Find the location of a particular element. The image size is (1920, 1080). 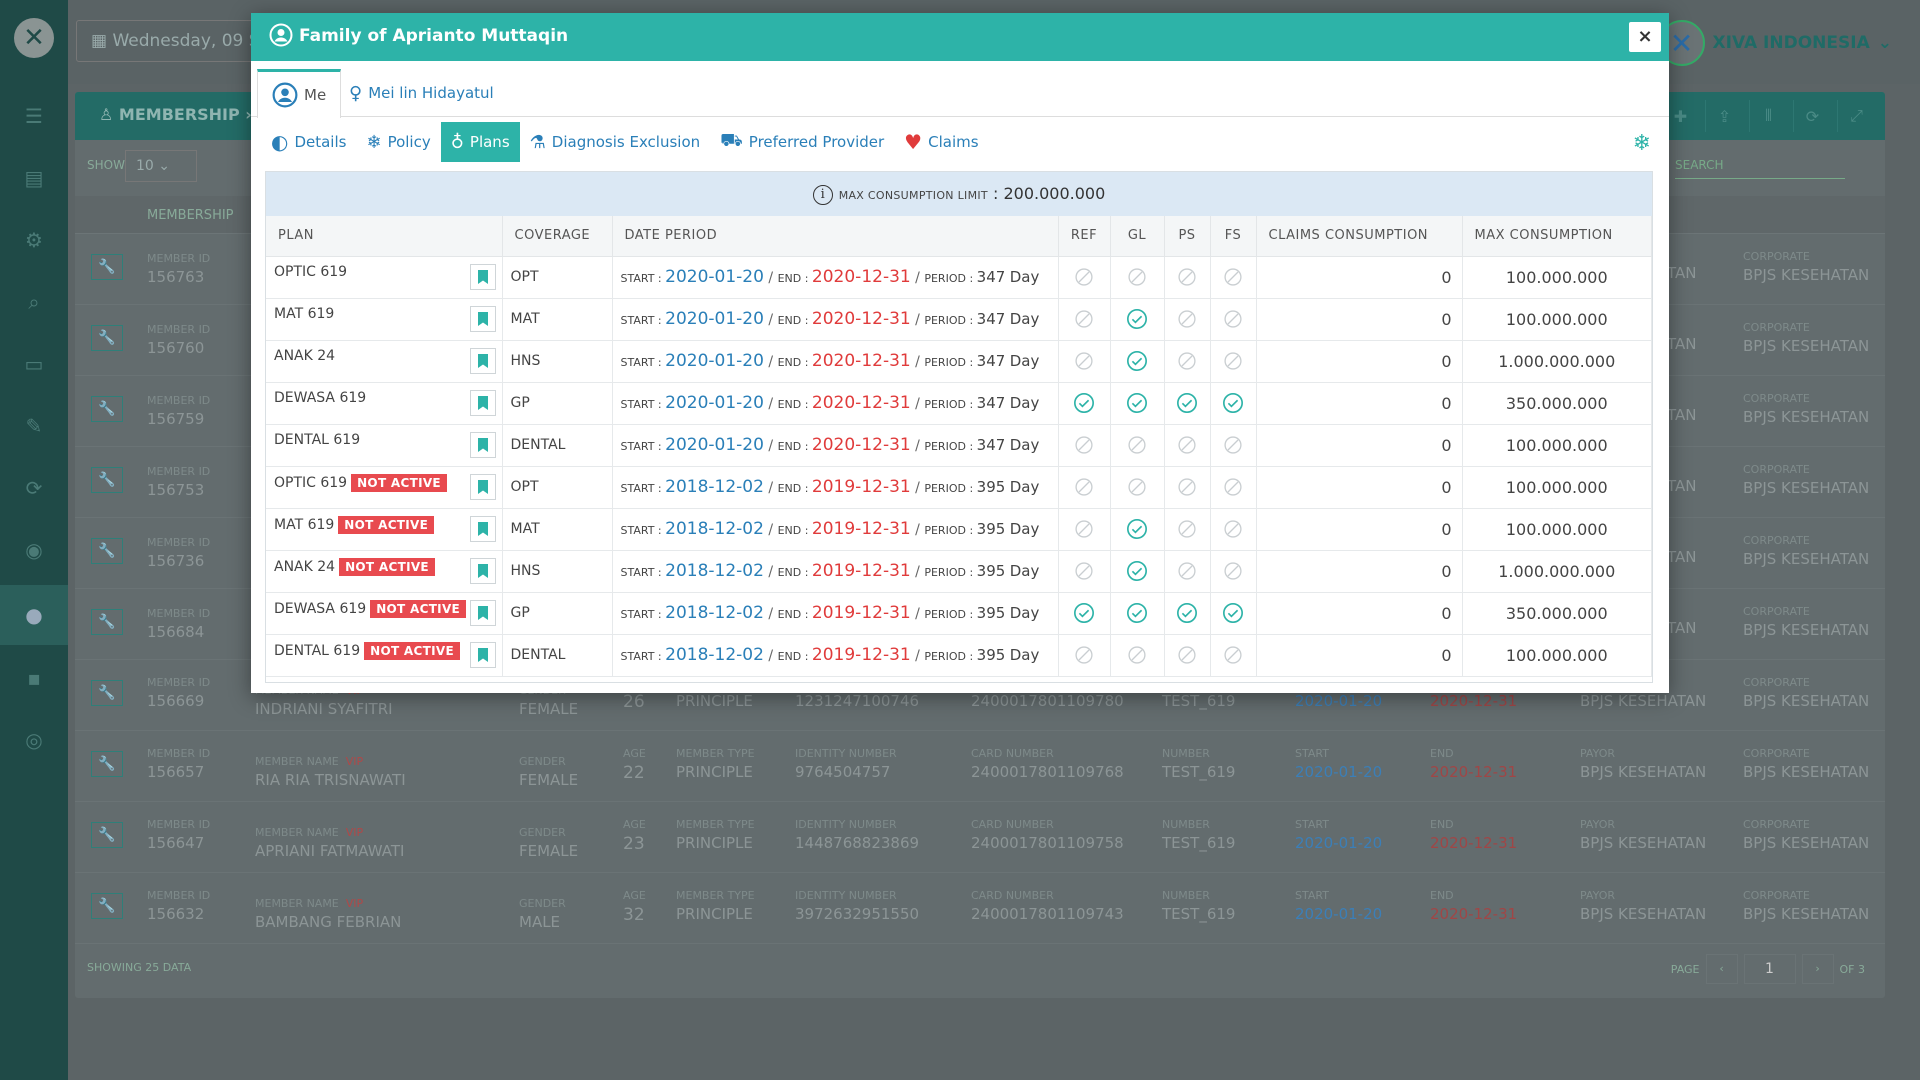

page-size-select: 10 ⌄ is located at coordinates (161, 166).